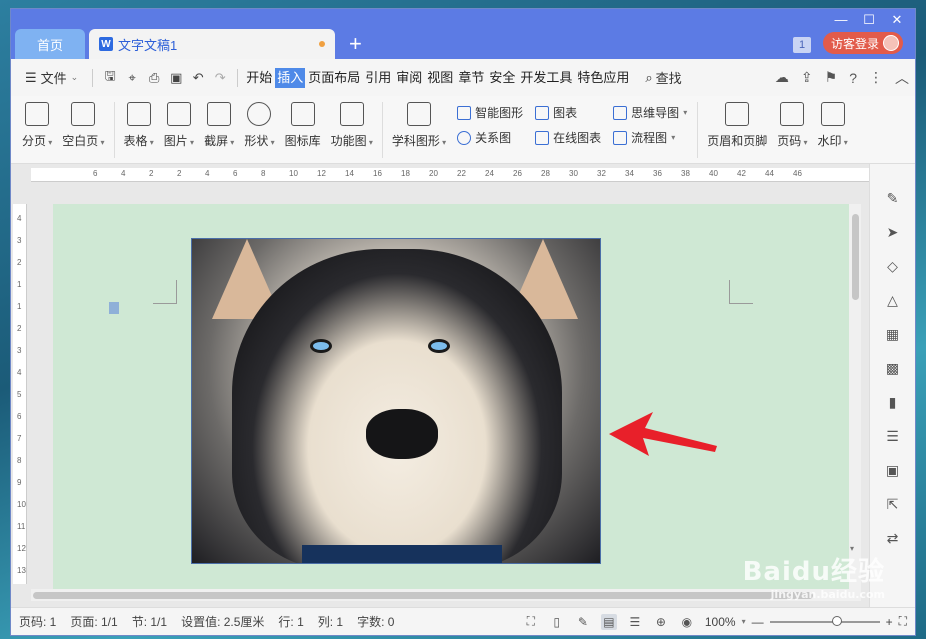 The image size is (926, 639). Describe the element at coordinates (419, 130) in the screenshot. I see `ribbon-button-subject-graphics: 学科图形` at that location.